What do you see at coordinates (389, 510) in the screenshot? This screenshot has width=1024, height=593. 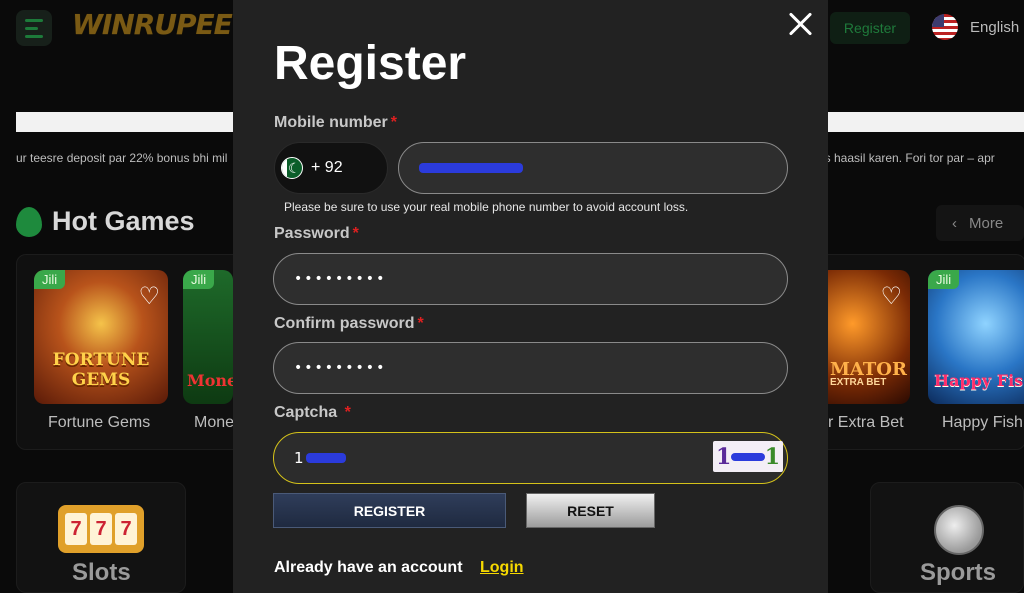 I see `register-button: REGISTER` at bounding box center [389, 510].